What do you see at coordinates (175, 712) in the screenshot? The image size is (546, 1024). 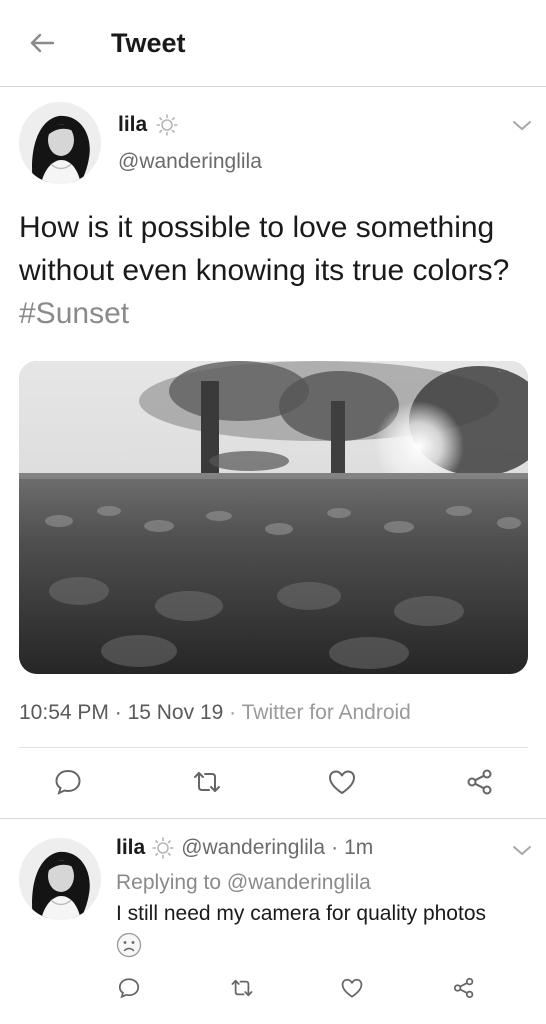 I see `tweet-date: 15 Nov 19` at bounding box center [175, 712].